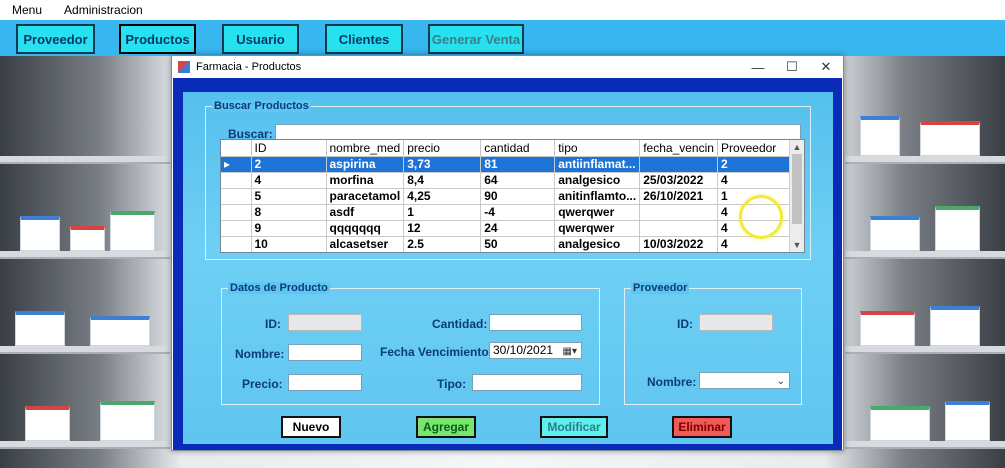 This screenshot has width=1005, height=468. I want to click on table-row: 9 qqqqqqq 12 24 qwerqwer 4, so click(506, 228).